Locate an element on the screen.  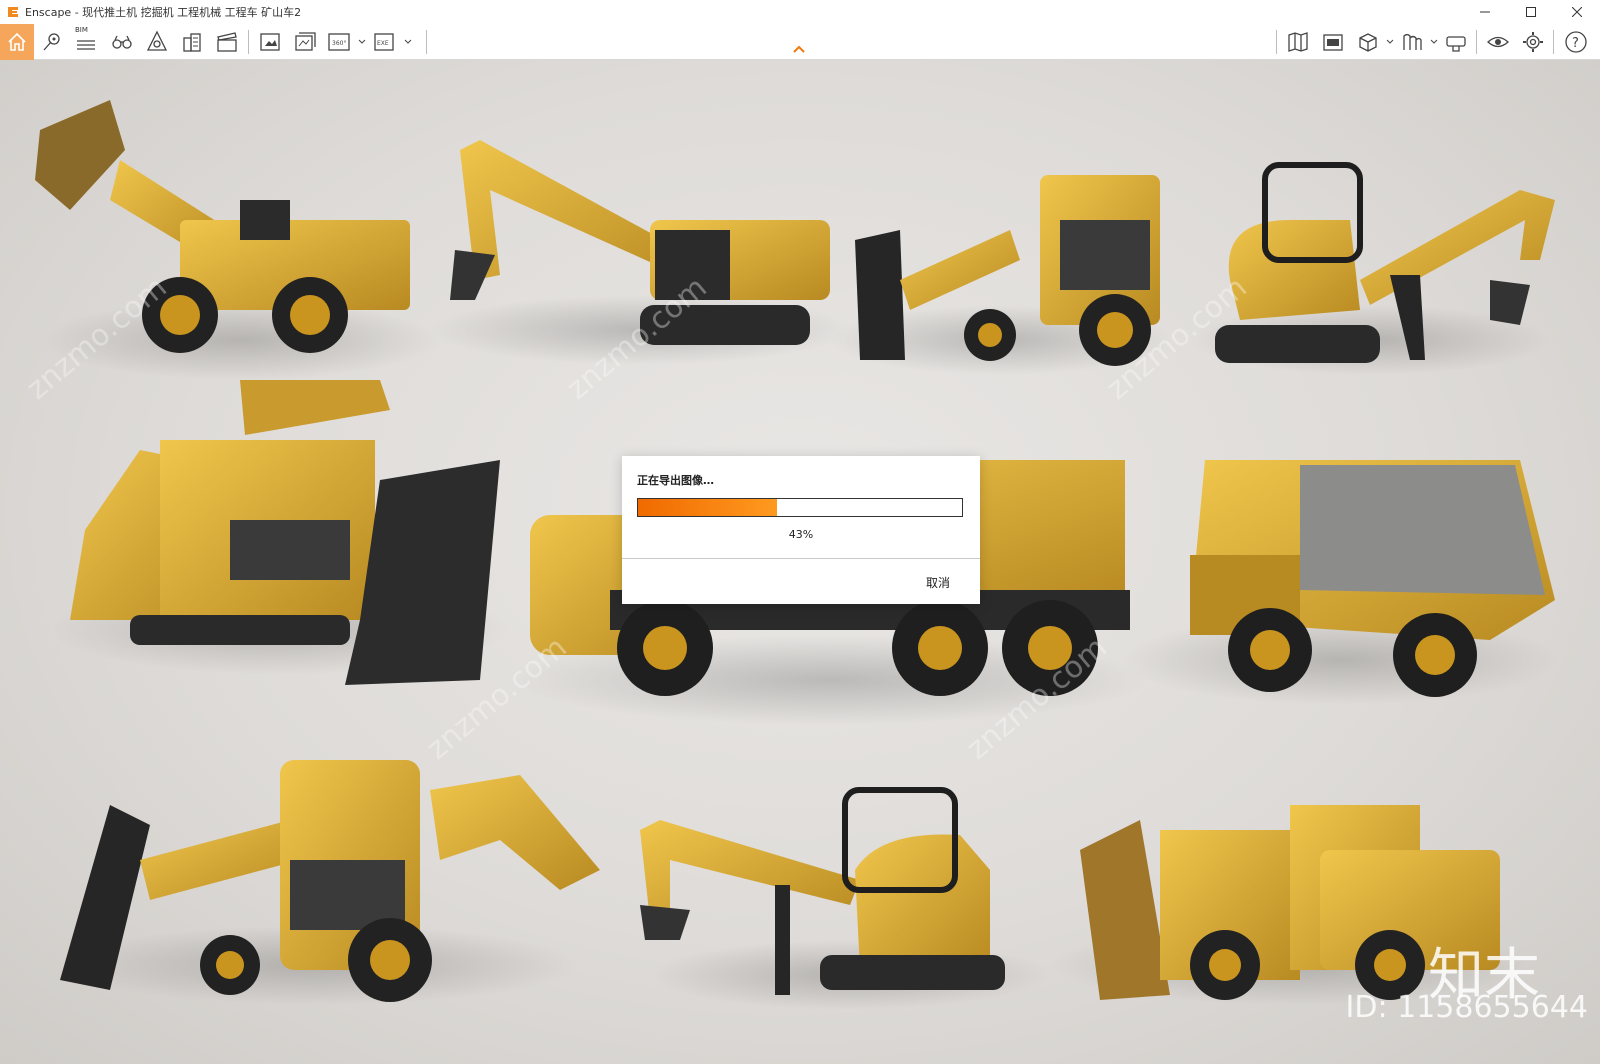
progress-percent: 43% is located at coordinates (801, 534).